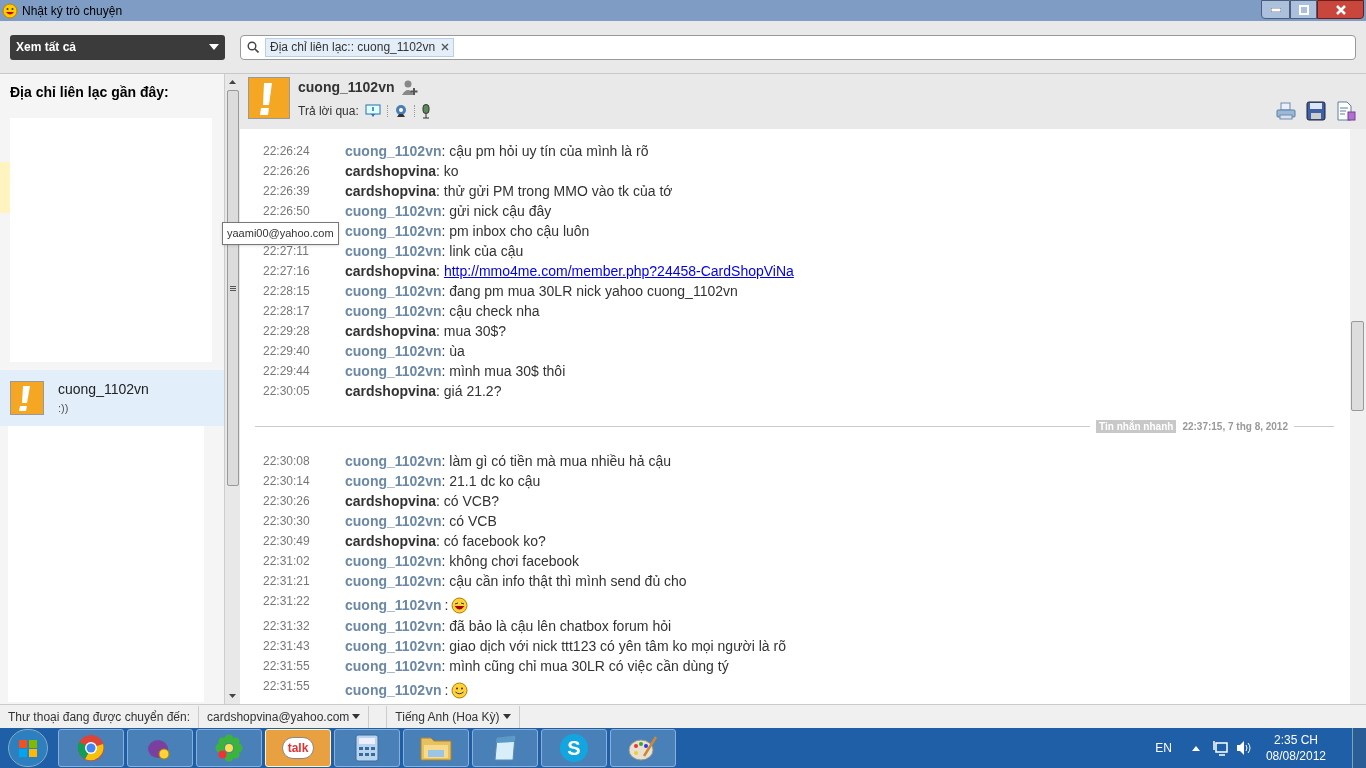  I want to click on message-text: cardshopvina: ko, so click(402, 171).